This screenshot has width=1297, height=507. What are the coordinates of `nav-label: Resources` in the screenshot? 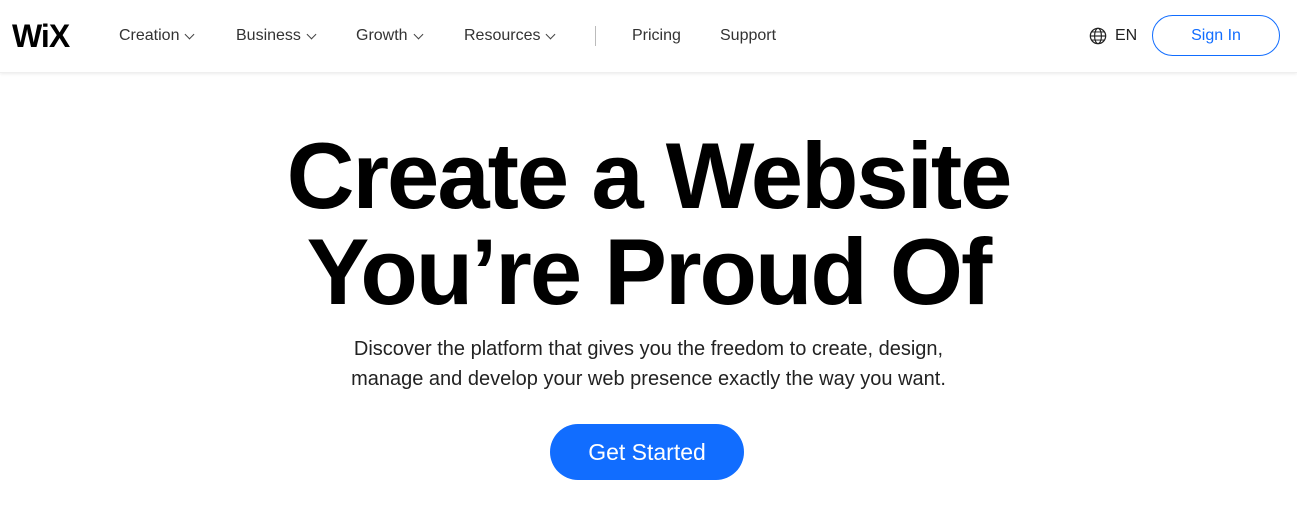 It's located at (502, 35).